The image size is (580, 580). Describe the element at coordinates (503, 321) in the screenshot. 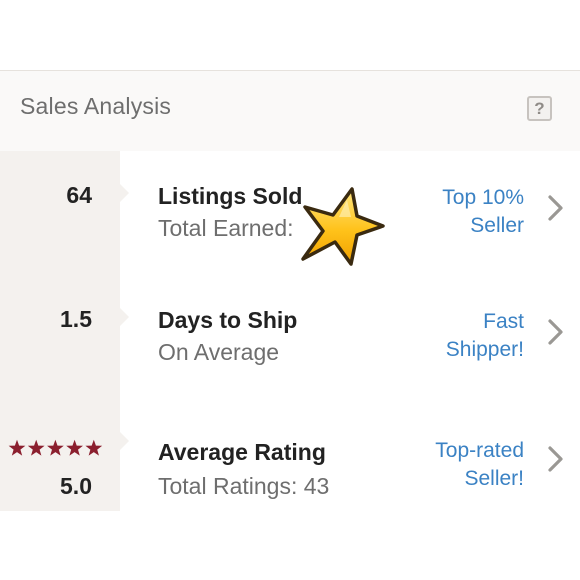

I see `badge-line-1: Fast` at that location.